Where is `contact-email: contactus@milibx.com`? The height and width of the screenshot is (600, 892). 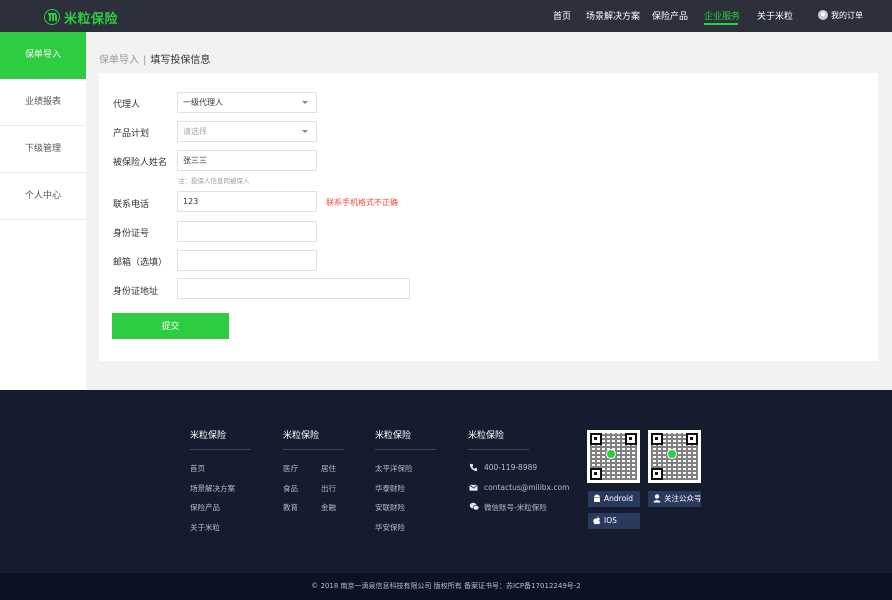
contact-email: contactus@milibx.com is located at coordinates (526, 487).